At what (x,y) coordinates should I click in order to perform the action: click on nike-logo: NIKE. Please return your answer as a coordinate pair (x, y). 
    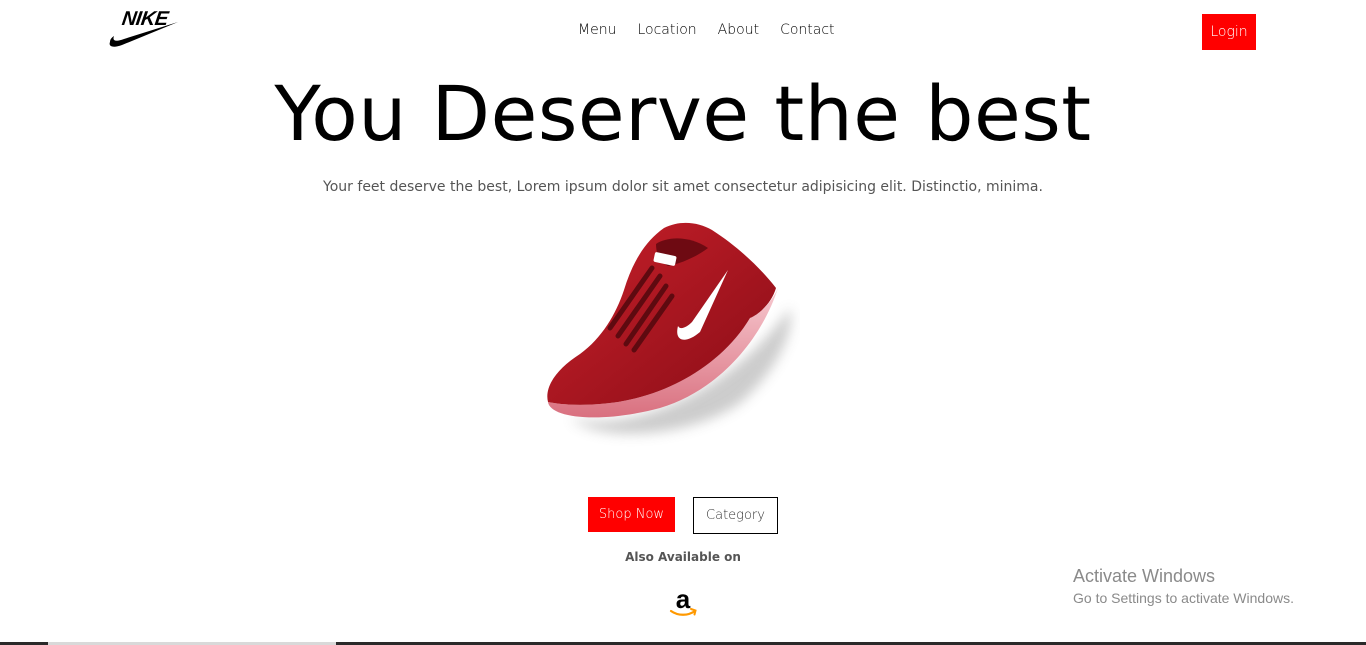
    Looking at the image, I should click on (145, 28).